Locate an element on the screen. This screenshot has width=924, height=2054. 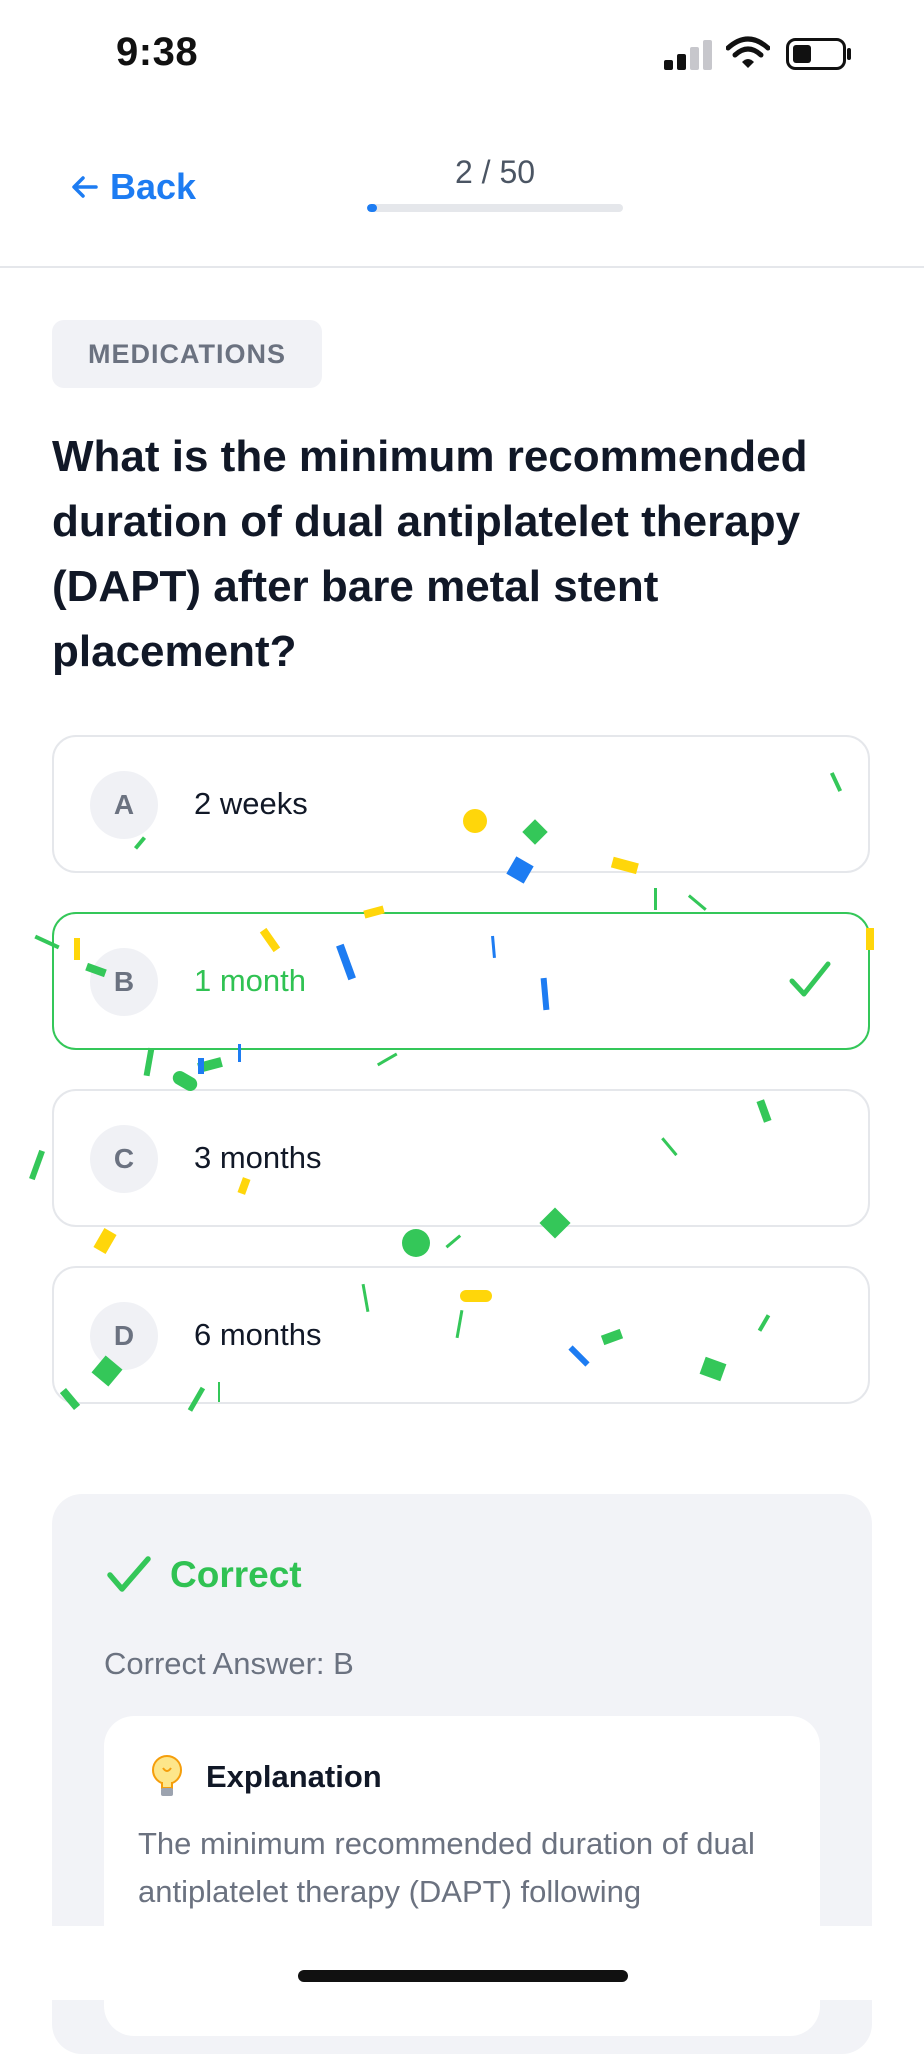
home-indicator is located at coordinates (463, 1976).